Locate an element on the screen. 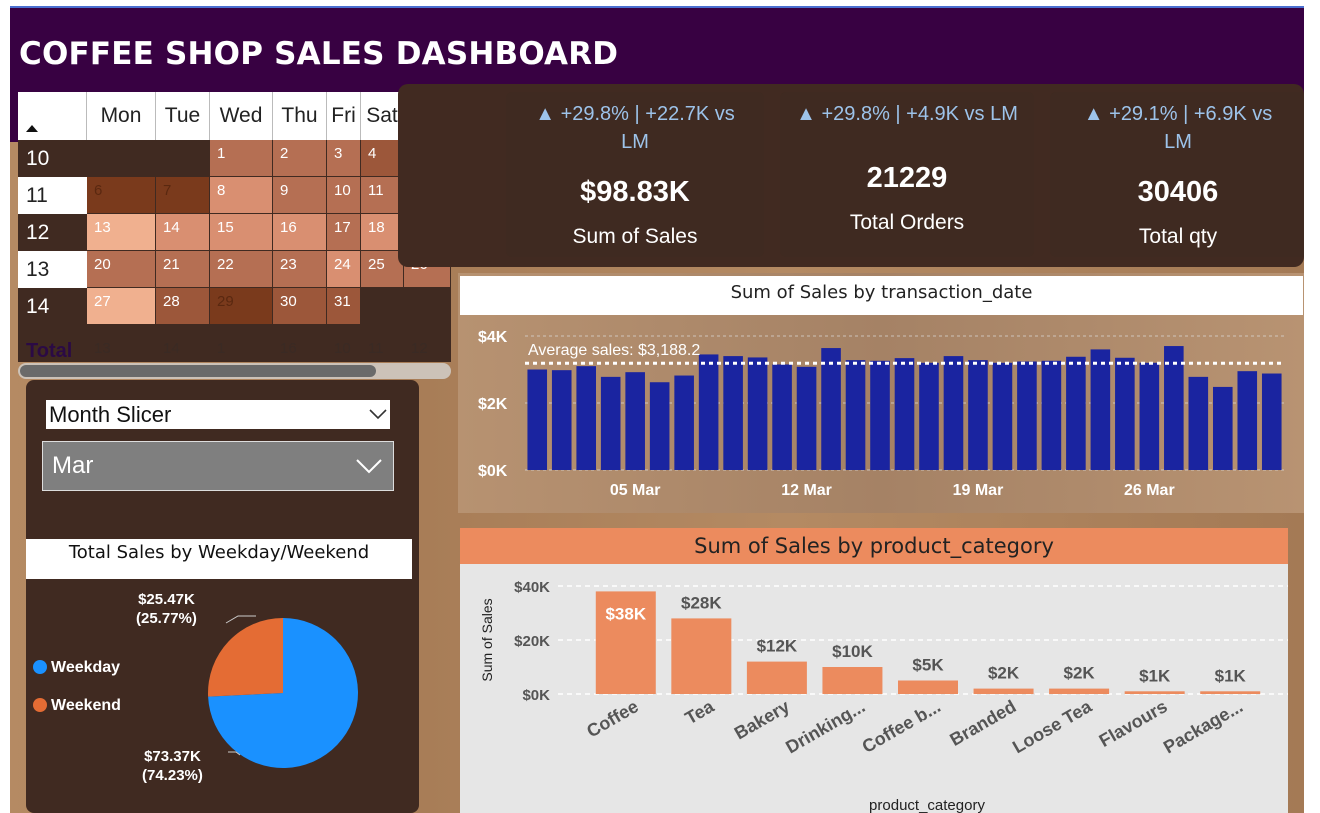  bar-12-Mar is located at coordinates (806, 418).